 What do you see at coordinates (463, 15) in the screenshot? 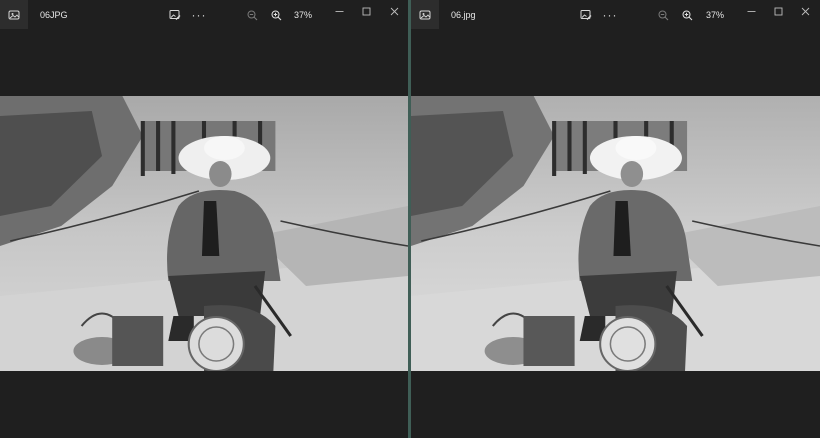
I see `window-title: 06.jpg` at bounding box center [463, 15].